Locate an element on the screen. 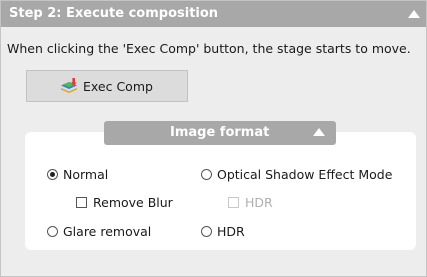  normal-radio: Normal is located at coordinates (77, 174).